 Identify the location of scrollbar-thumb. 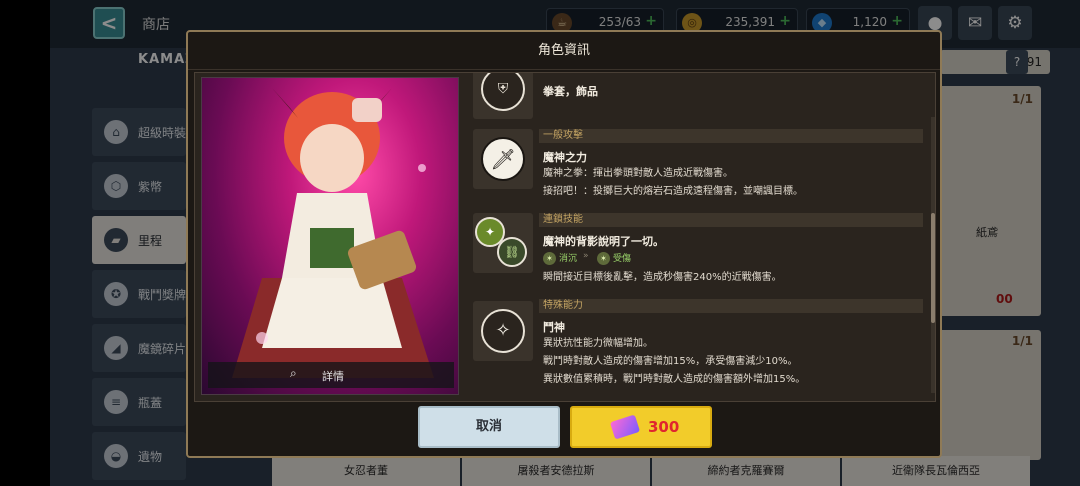
(933, 268).